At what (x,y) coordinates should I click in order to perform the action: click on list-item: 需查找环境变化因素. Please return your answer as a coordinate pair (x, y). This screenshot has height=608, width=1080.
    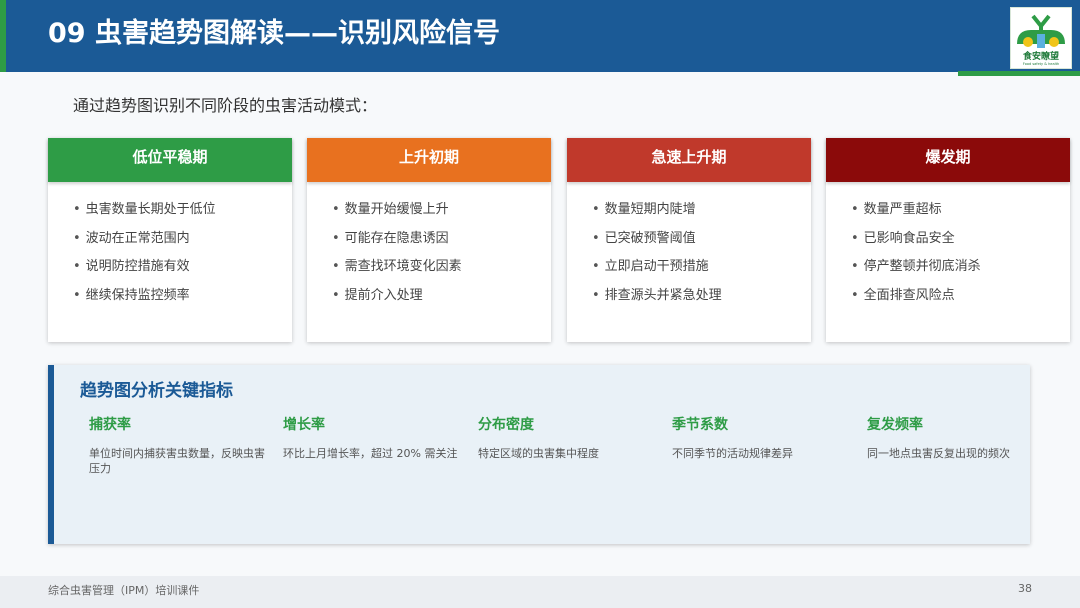
    Looking at the image, I should click on (441, 273).